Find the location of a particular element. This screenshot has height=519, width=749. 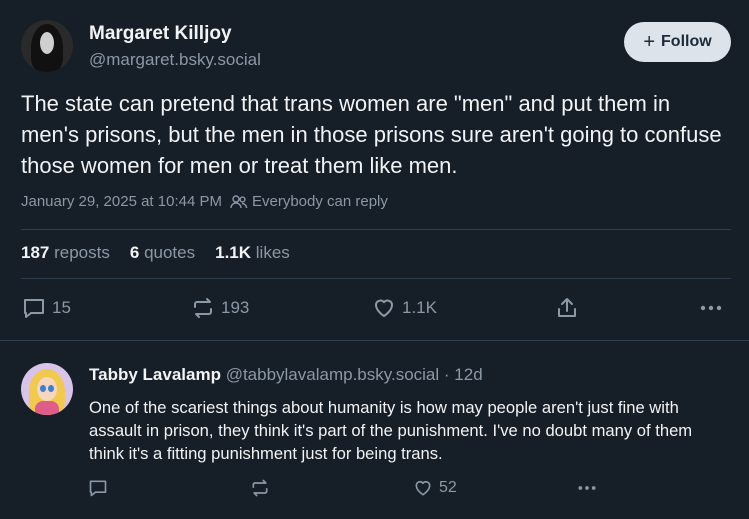

plus-icon: + is located at coordinates (649, 42).